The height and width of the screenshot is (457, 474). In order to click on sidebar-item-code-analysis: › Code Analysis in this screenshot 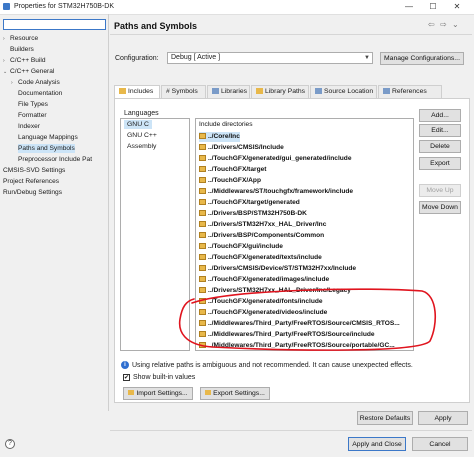, I will do `click(35, 82)`.